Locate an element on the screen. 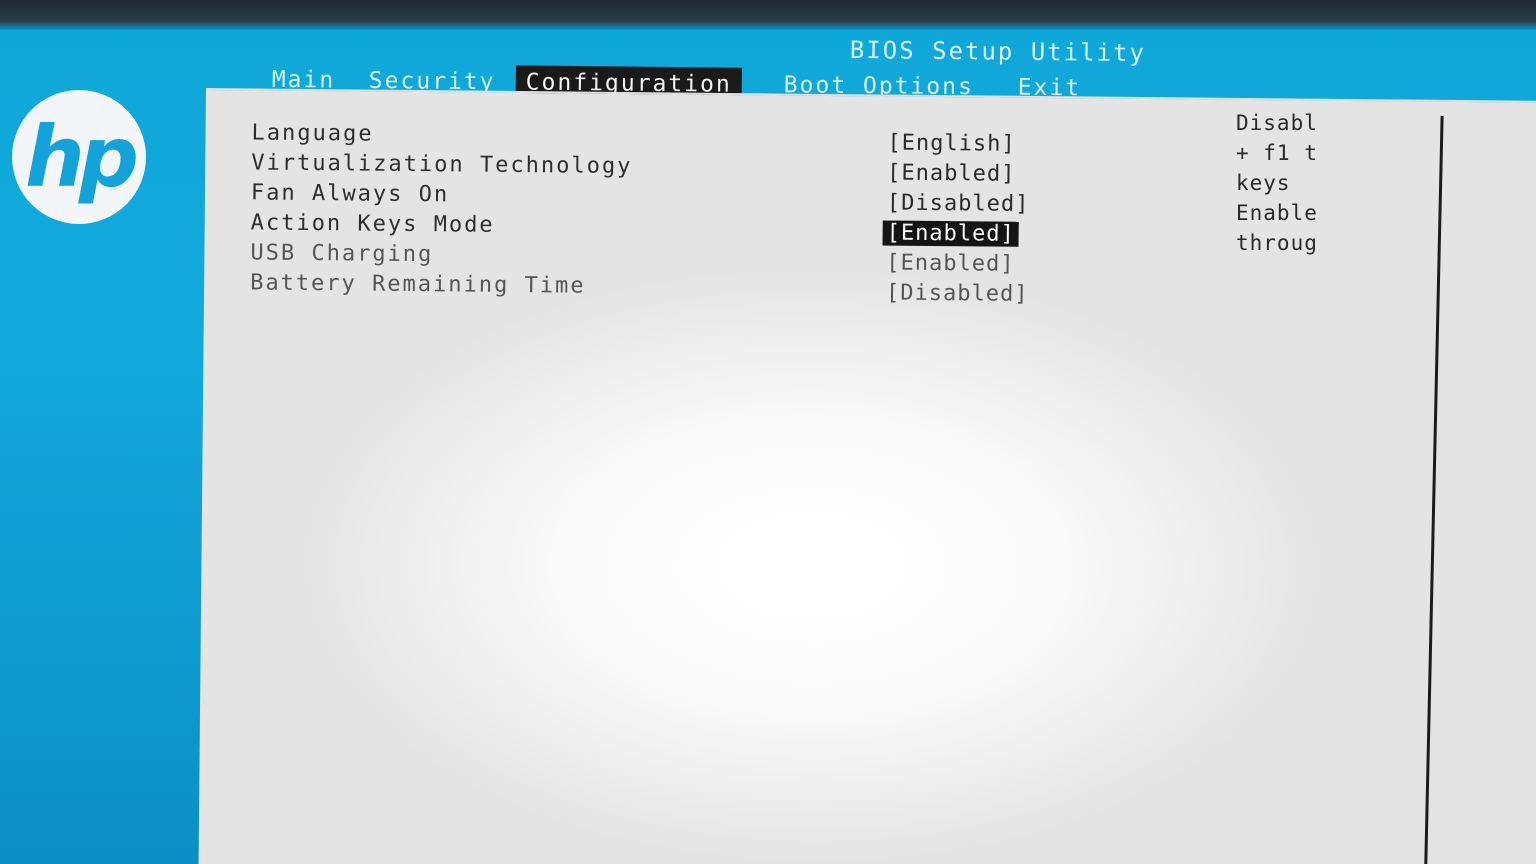 This screenshot has width=1536, height=864. help-text: Disabl + f1 t keys Enable throug is located at coordinates (1291, 183).